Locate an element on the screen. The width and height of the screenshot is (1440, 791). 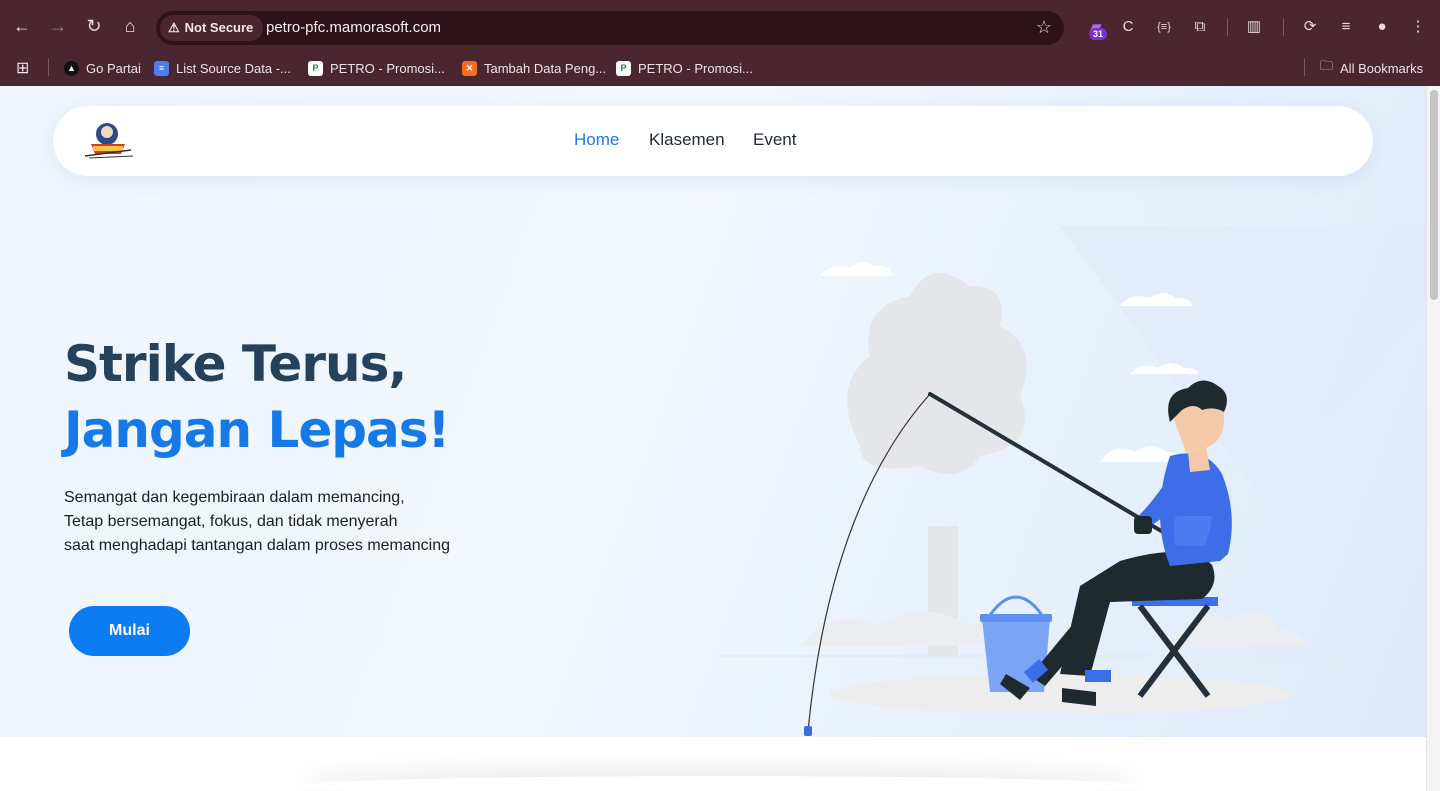
nav-link-event: Event is located at coordinates (774, 140).